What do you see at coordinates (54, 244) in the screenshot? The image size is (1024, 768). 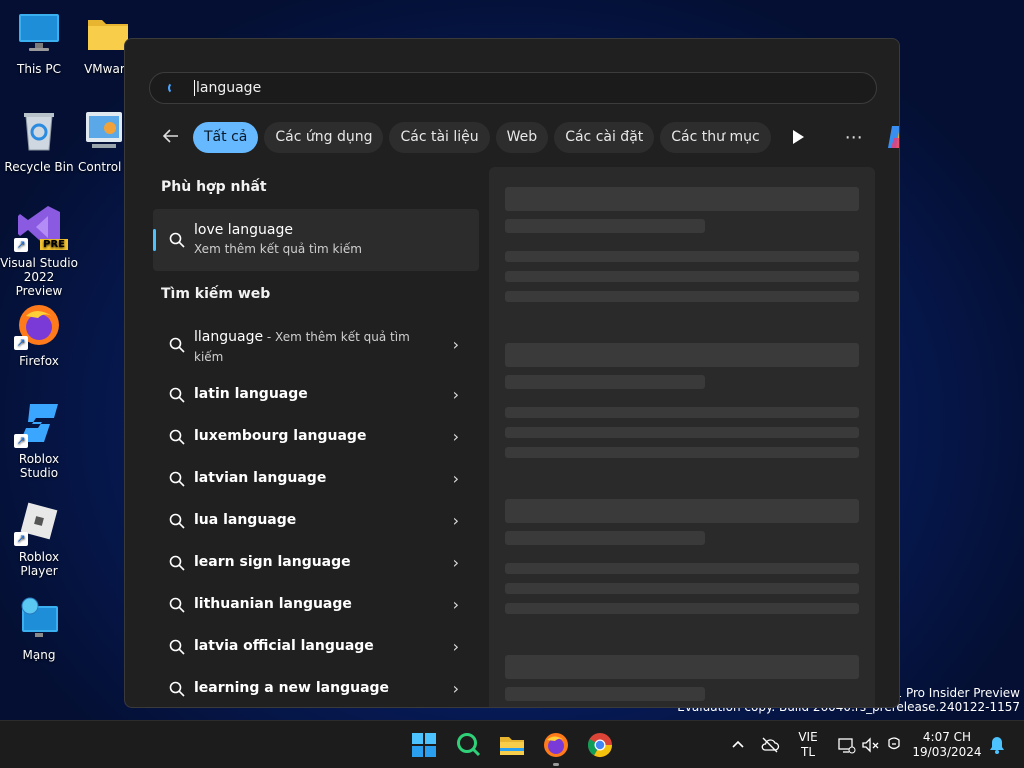 I see `pre-badge: PRE` at bounding box center [54, 244].